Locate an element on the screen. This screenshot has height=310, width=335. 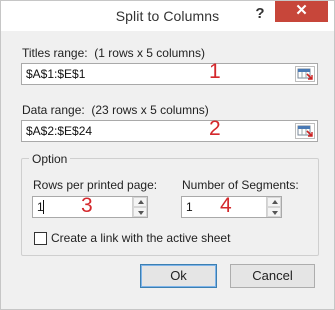
option-group-title: Option is located at coordinates (50, 159).